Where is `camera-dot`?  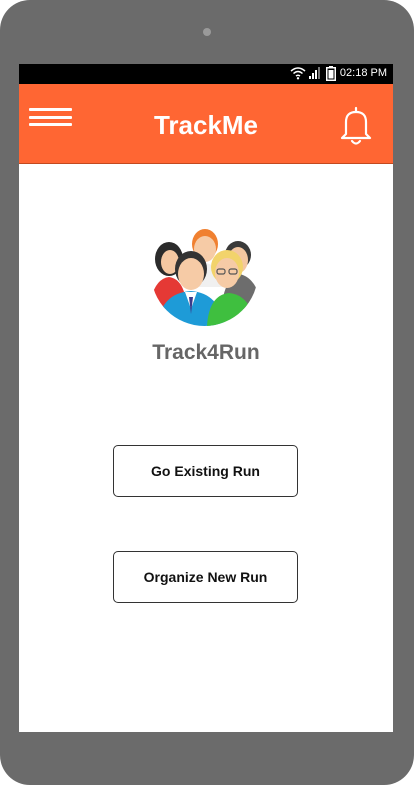
camera-dot is located at coordinates (207, 32).